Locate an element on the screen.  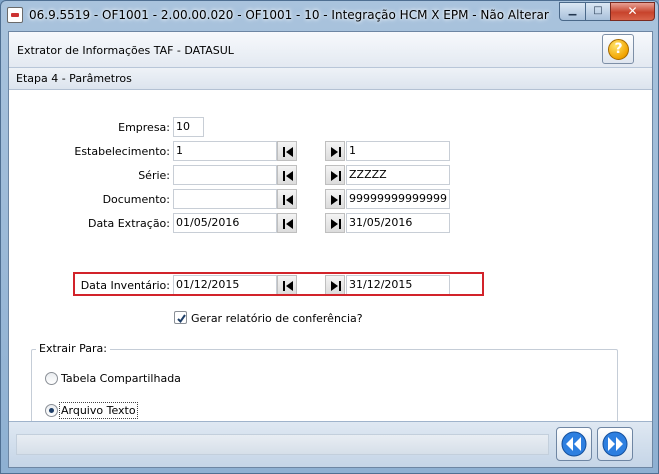
maximize-button: □ is located at coordinates (598, 11).